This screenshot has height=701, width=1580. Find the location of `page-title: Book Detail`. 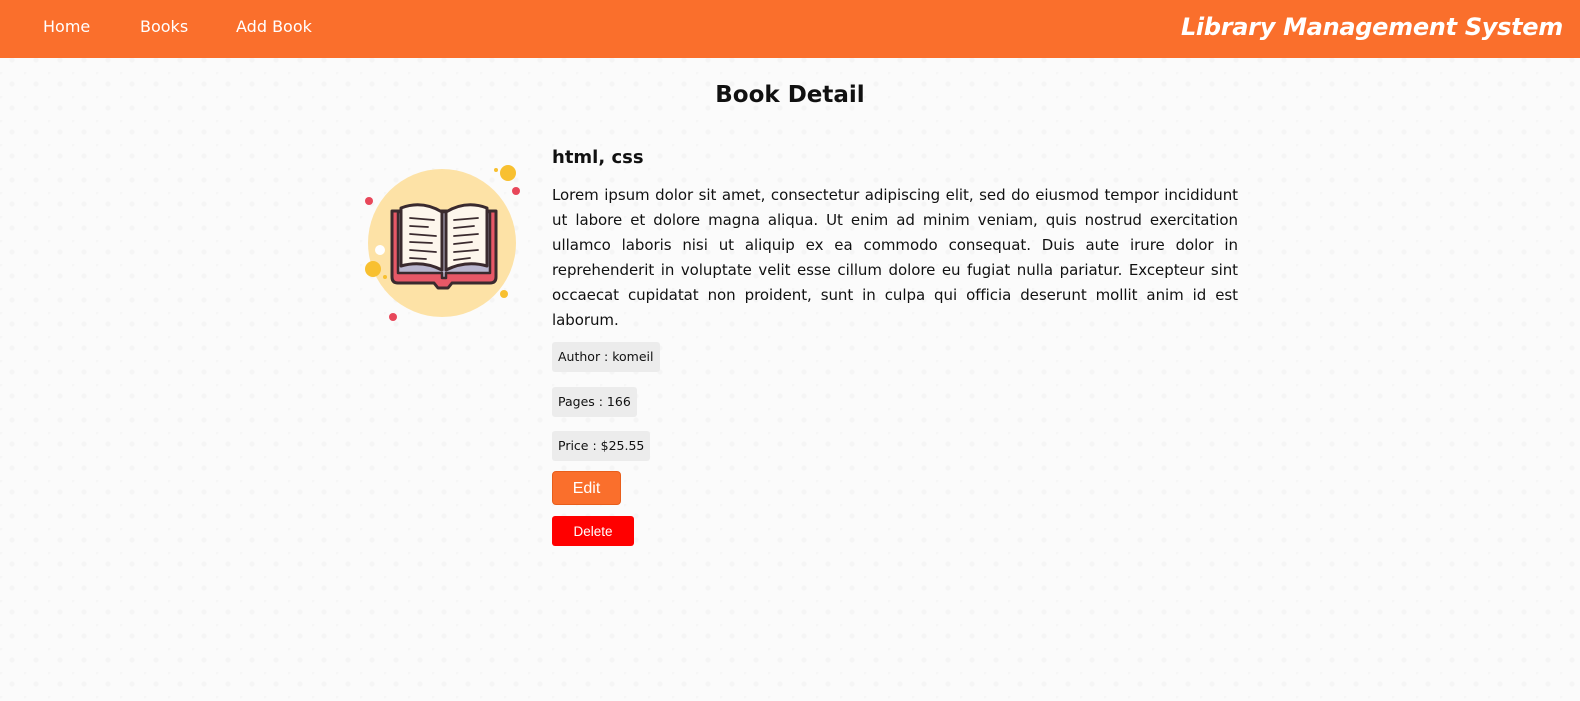

page-title: Book Detail is located at coordinates (790, 95).